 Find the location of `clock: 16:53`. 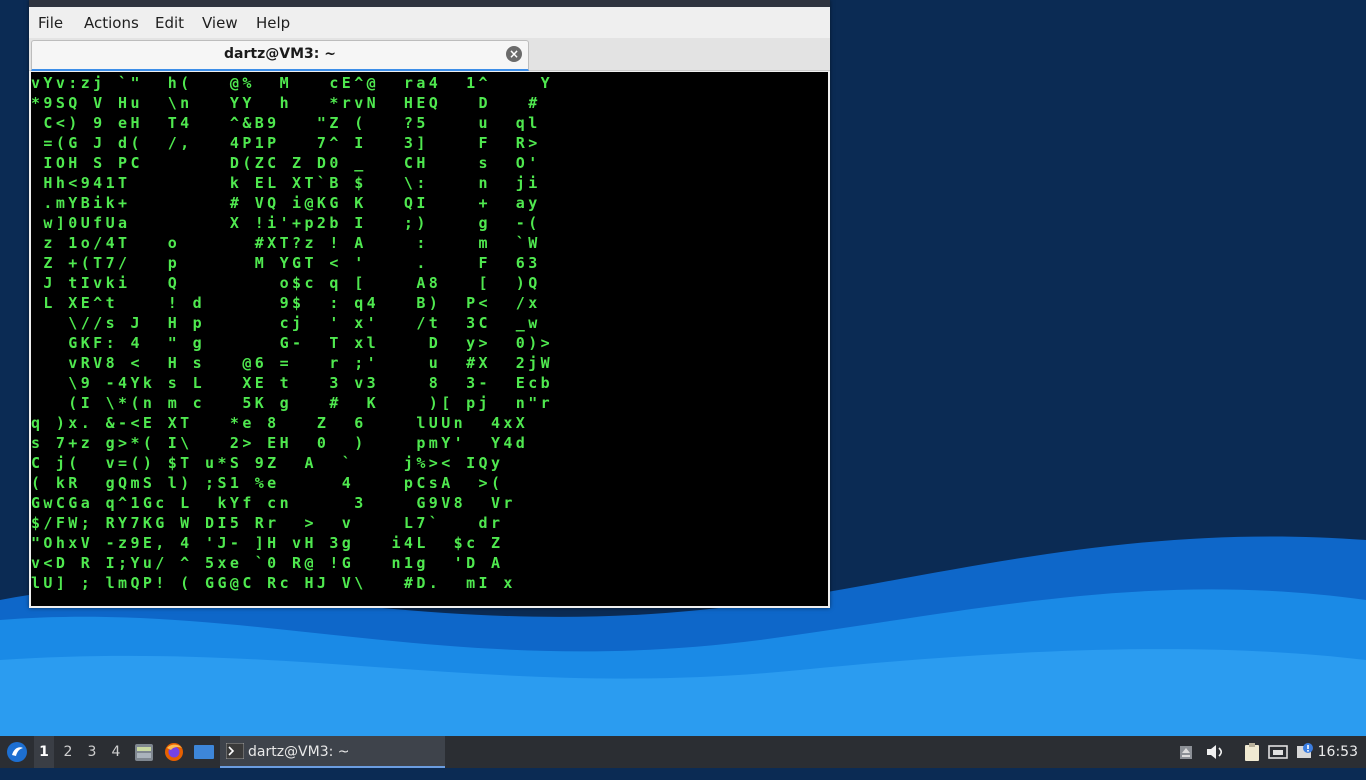

clock: 16:53 is located at coordinates (1338, 752).